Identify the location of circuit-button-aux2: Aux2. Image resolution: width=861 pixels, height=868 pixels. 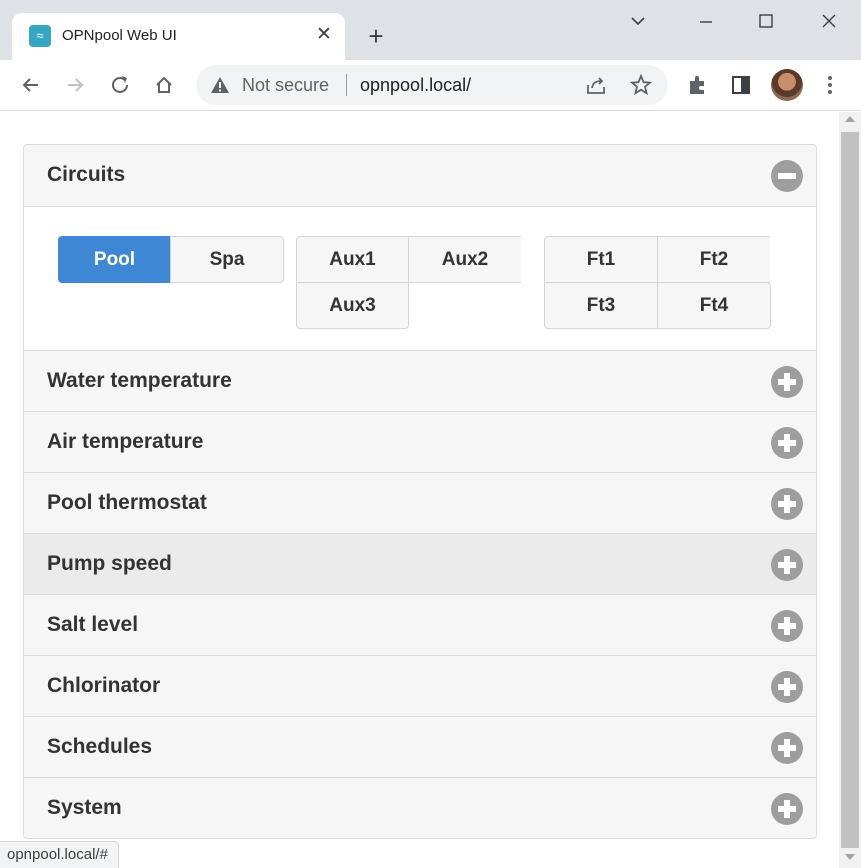
(464, 259).